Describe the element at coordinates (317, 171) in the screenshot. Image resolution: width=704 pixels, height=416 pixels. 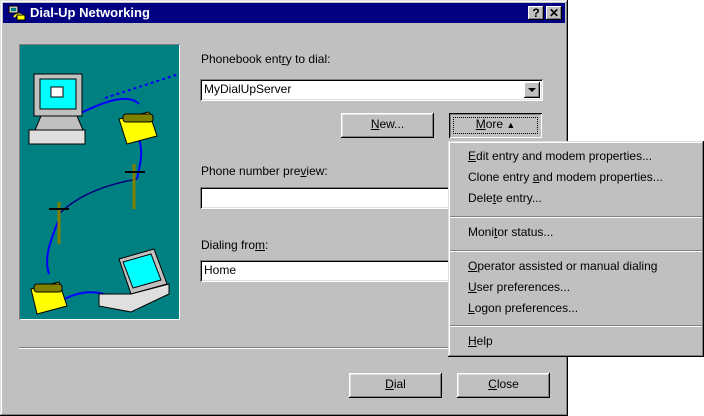
I see `preview-label-part: iew:` at that location.